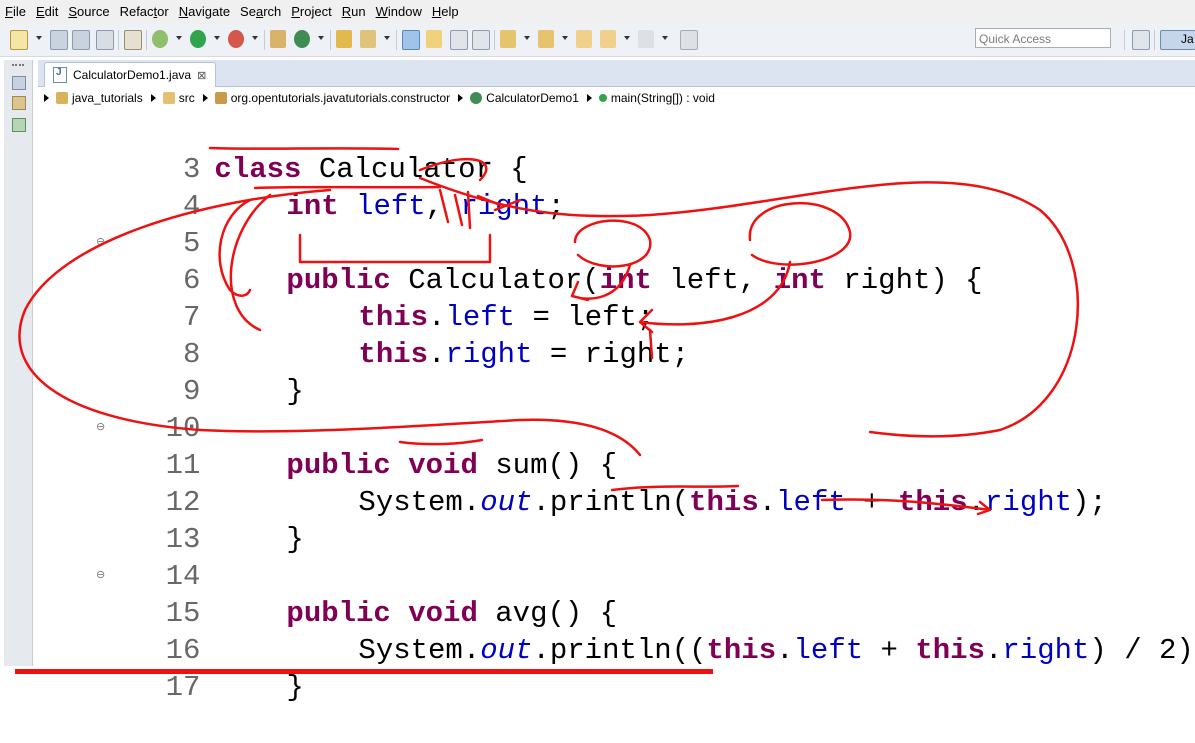  I want to click on search-icon, so click(368, 39).